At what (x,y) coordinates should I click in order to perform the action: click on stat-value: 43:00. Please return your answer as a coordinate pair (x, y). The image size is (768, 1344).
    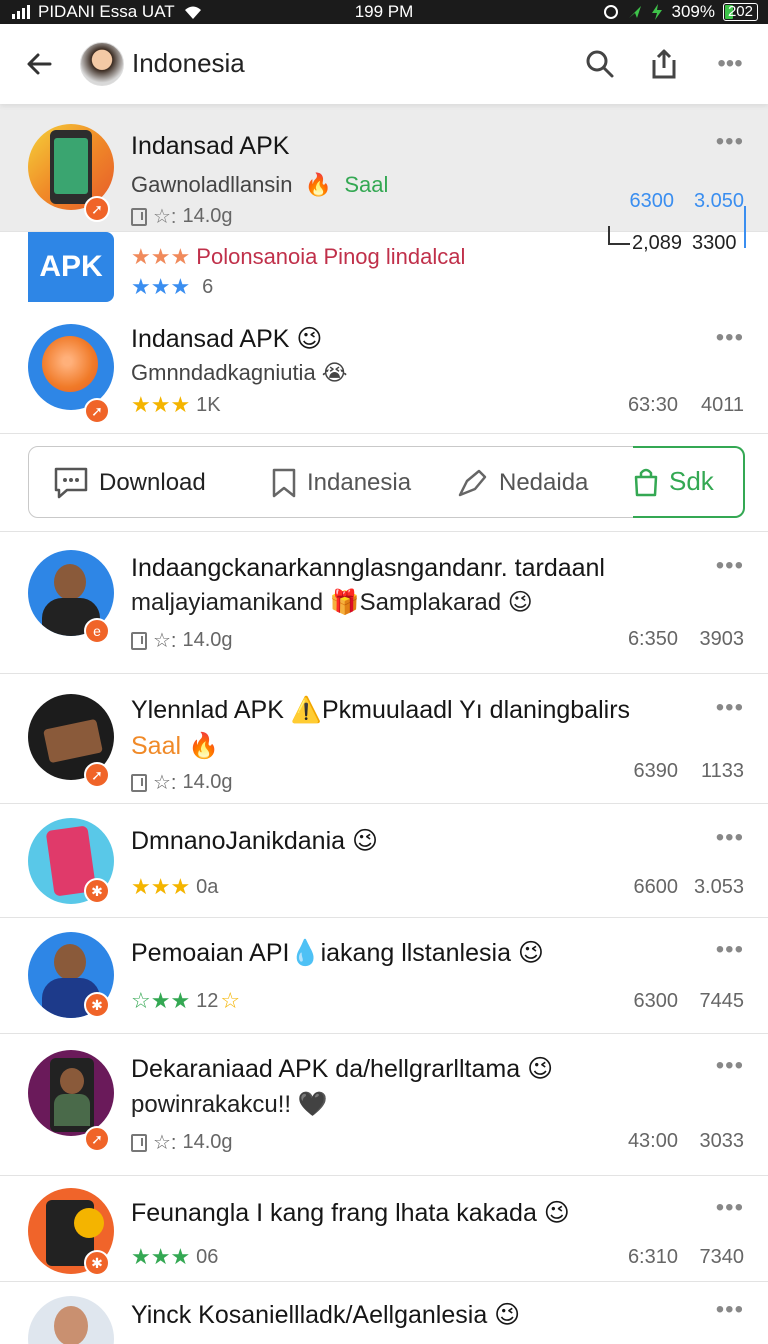
    Looking at the image, I should click on (652, 1141).